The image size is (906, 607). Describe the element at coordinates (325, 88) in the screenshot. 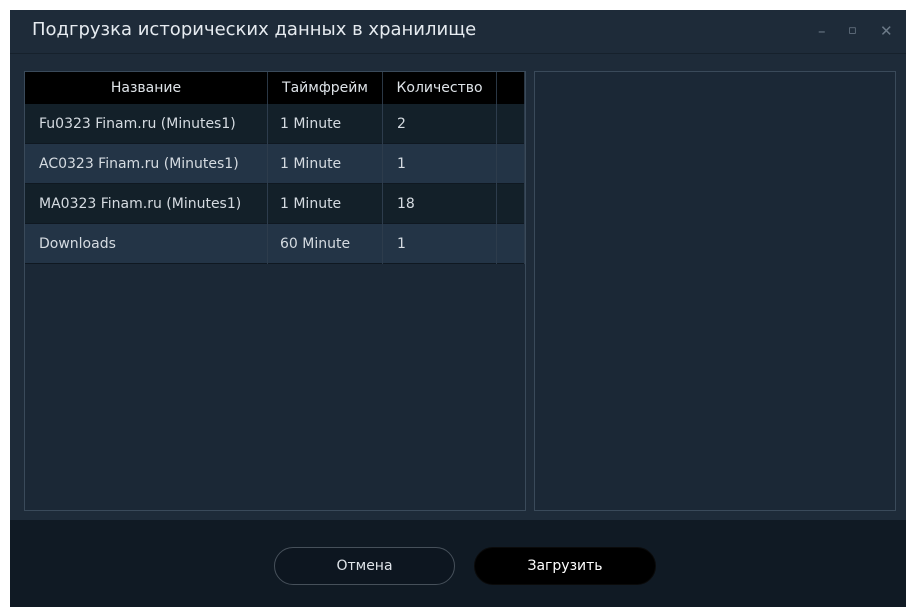

I see `column-header-timeframe: Таймфрейм` at that location.